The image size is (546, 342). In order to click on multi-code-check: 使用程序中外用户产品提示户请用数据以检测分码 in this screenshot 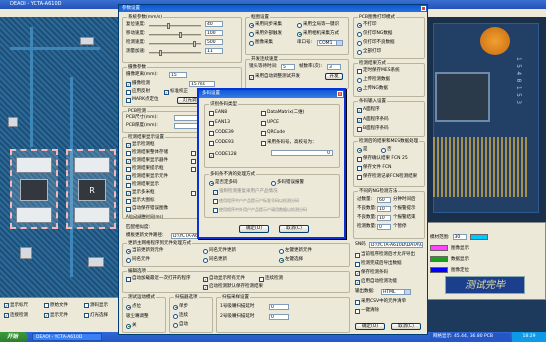, I will do `click(260, 210)`.